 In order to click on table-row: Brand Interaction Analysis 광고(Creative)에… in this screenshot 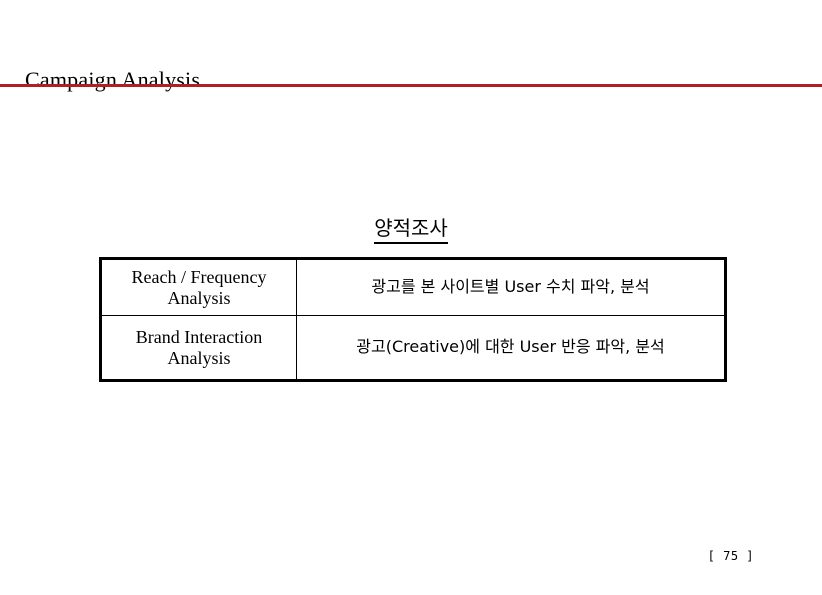, I will do `click(413, 348)`.